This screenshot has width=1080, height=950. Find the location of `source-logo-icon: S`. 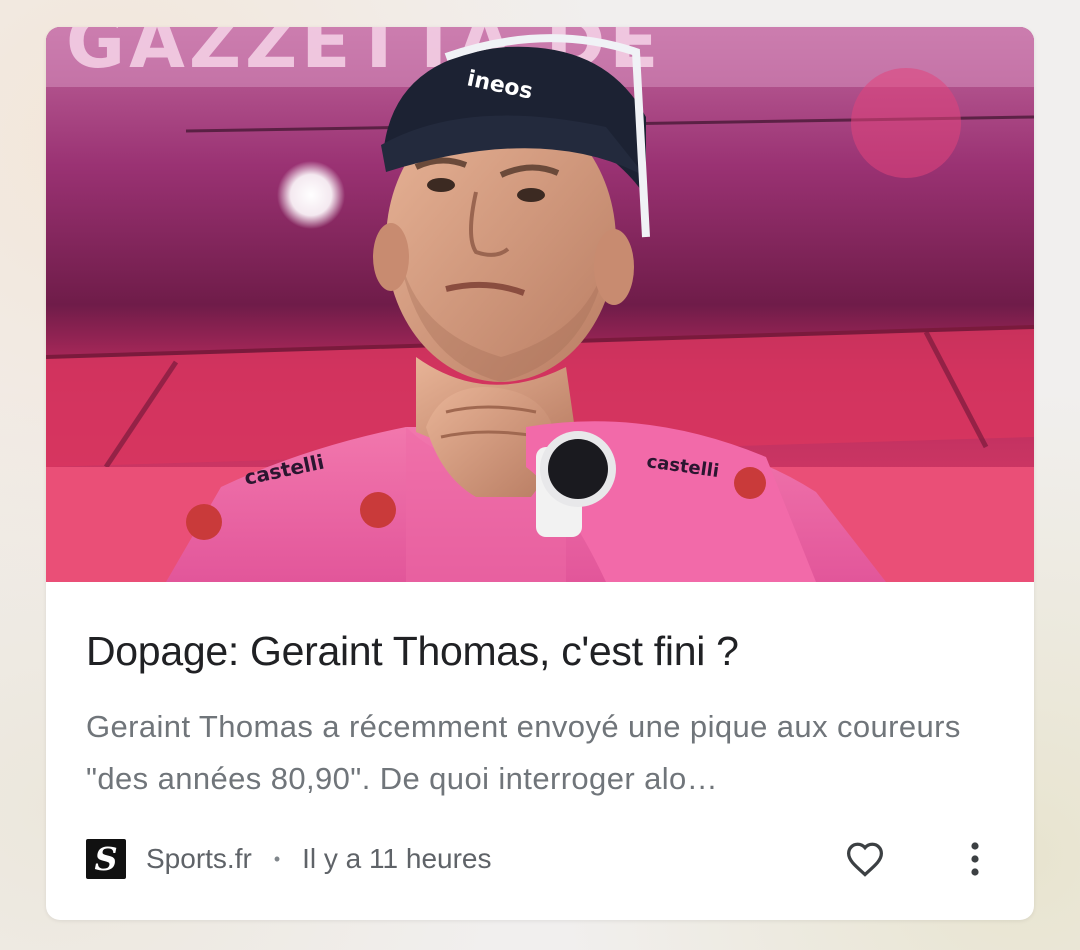

source-logo-icon: S is located at coordinates (106, 859).